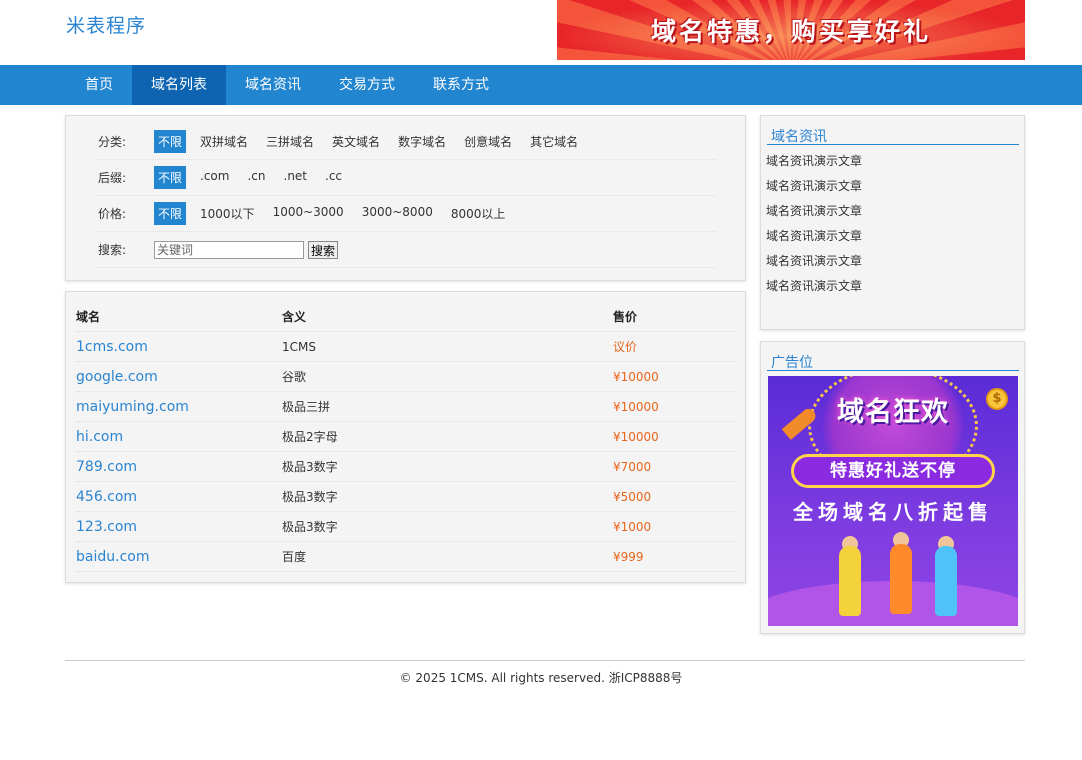 The height and width of the screenshot is (760, 1082). I want to click on top-banner-text: 域名特惠，购买享好礼, so click(790, 31).